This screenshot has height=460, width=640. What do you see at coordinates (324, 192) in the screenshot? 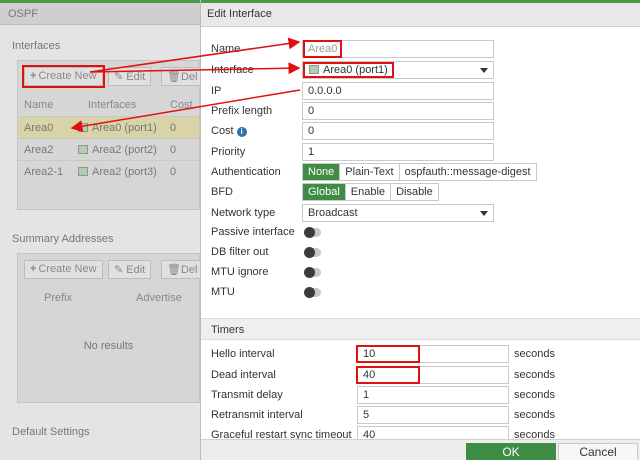
I see `bfd-option-global: Global` at bounding box center [324, 192].